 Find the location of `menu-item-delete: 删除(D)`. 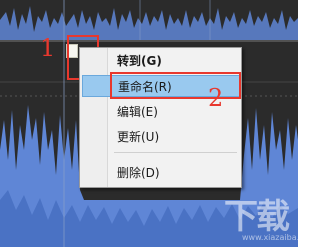

menu-item-delete: 删除(D) is located at coordinates (174, 173).